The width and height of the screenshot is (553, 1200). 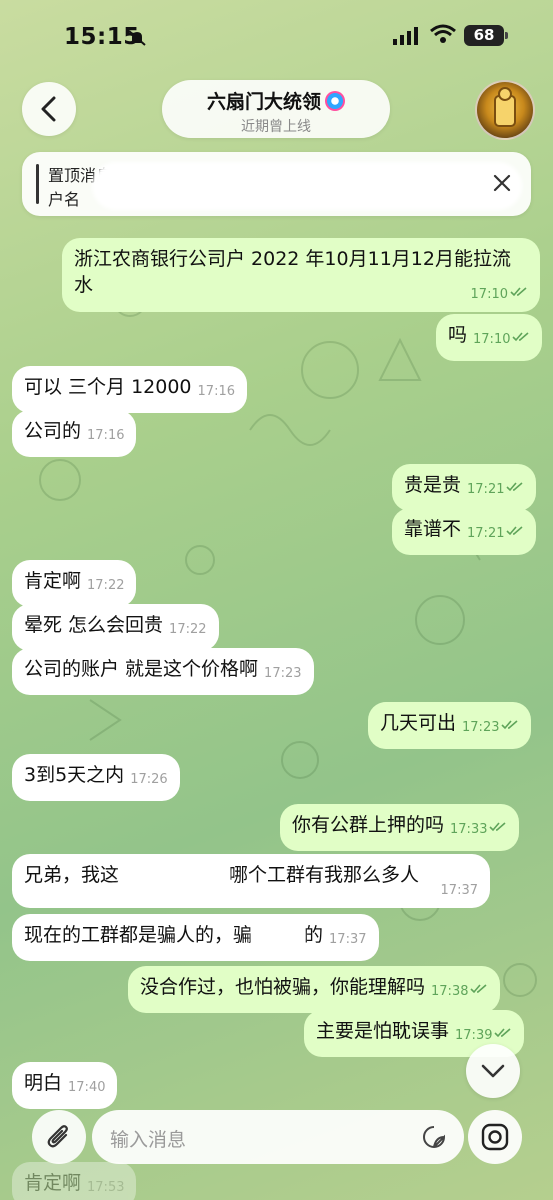 I want to click on message-bubble: 几天可出 17:23, so click(x=450, y=725).